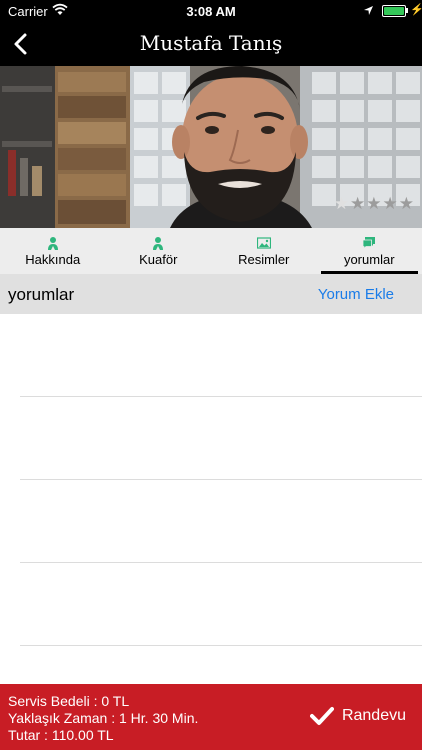 This screenshot has height=750, width=422. I want to click on charging-icon: ⚡, so click(416, 10).